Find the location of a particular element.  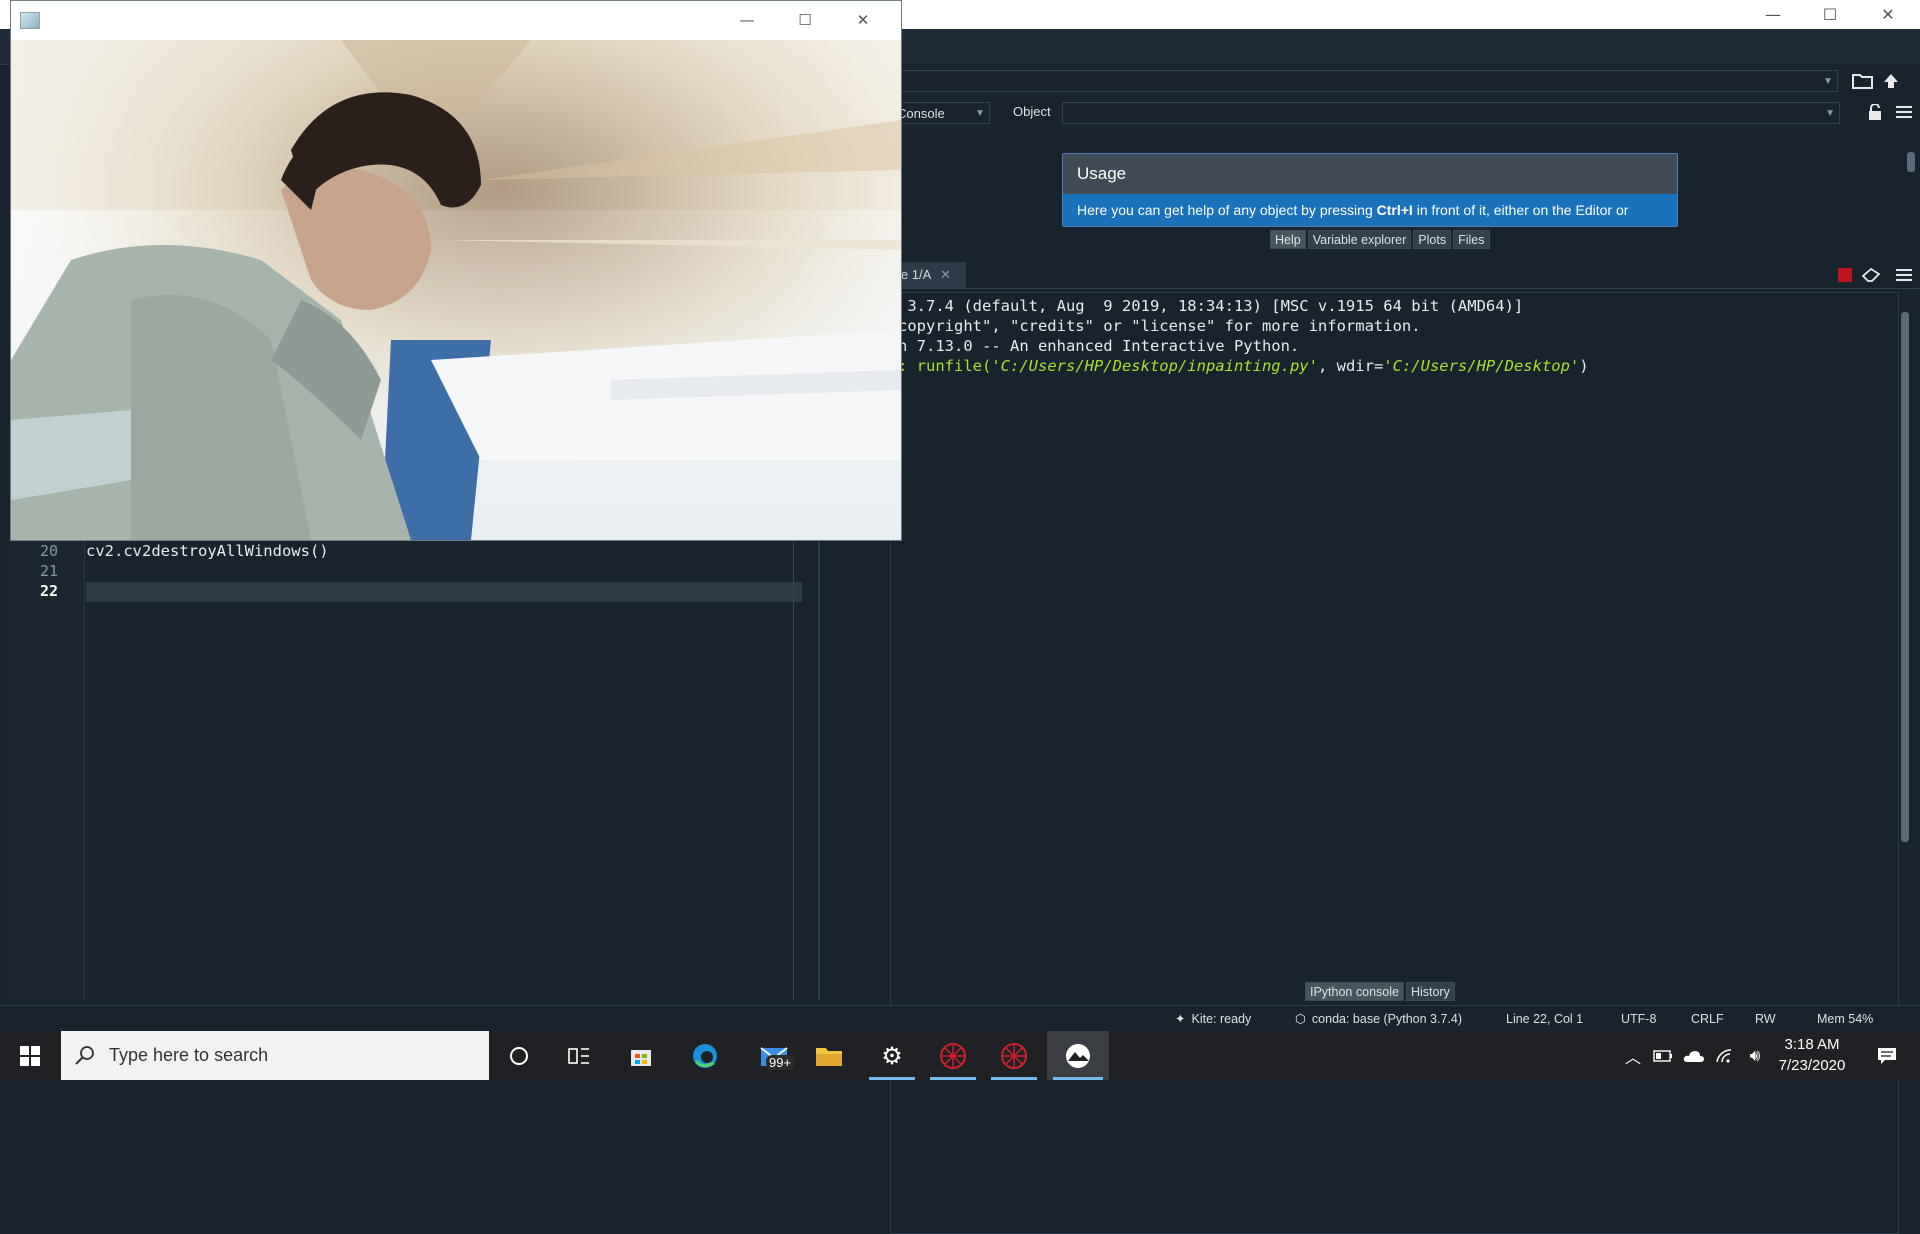

console-options-icon is located at coordinates (1904, 275).